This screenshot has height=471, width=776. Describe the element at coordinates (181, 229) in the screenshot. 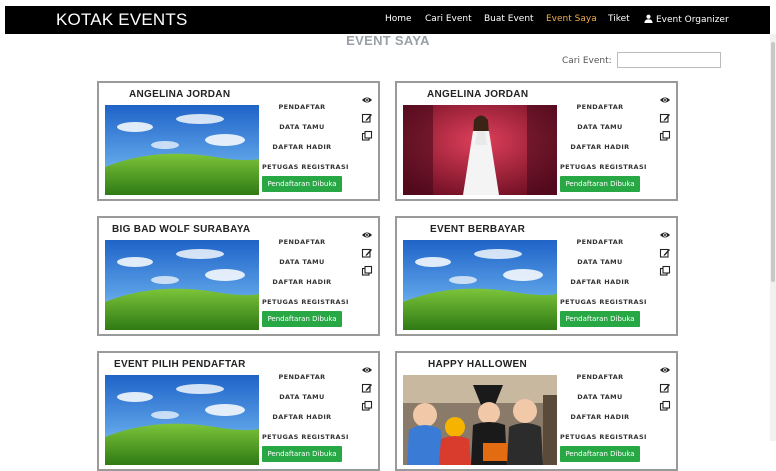

I see `event-title: BIG BAD WOLF SURABAYA` at that location.